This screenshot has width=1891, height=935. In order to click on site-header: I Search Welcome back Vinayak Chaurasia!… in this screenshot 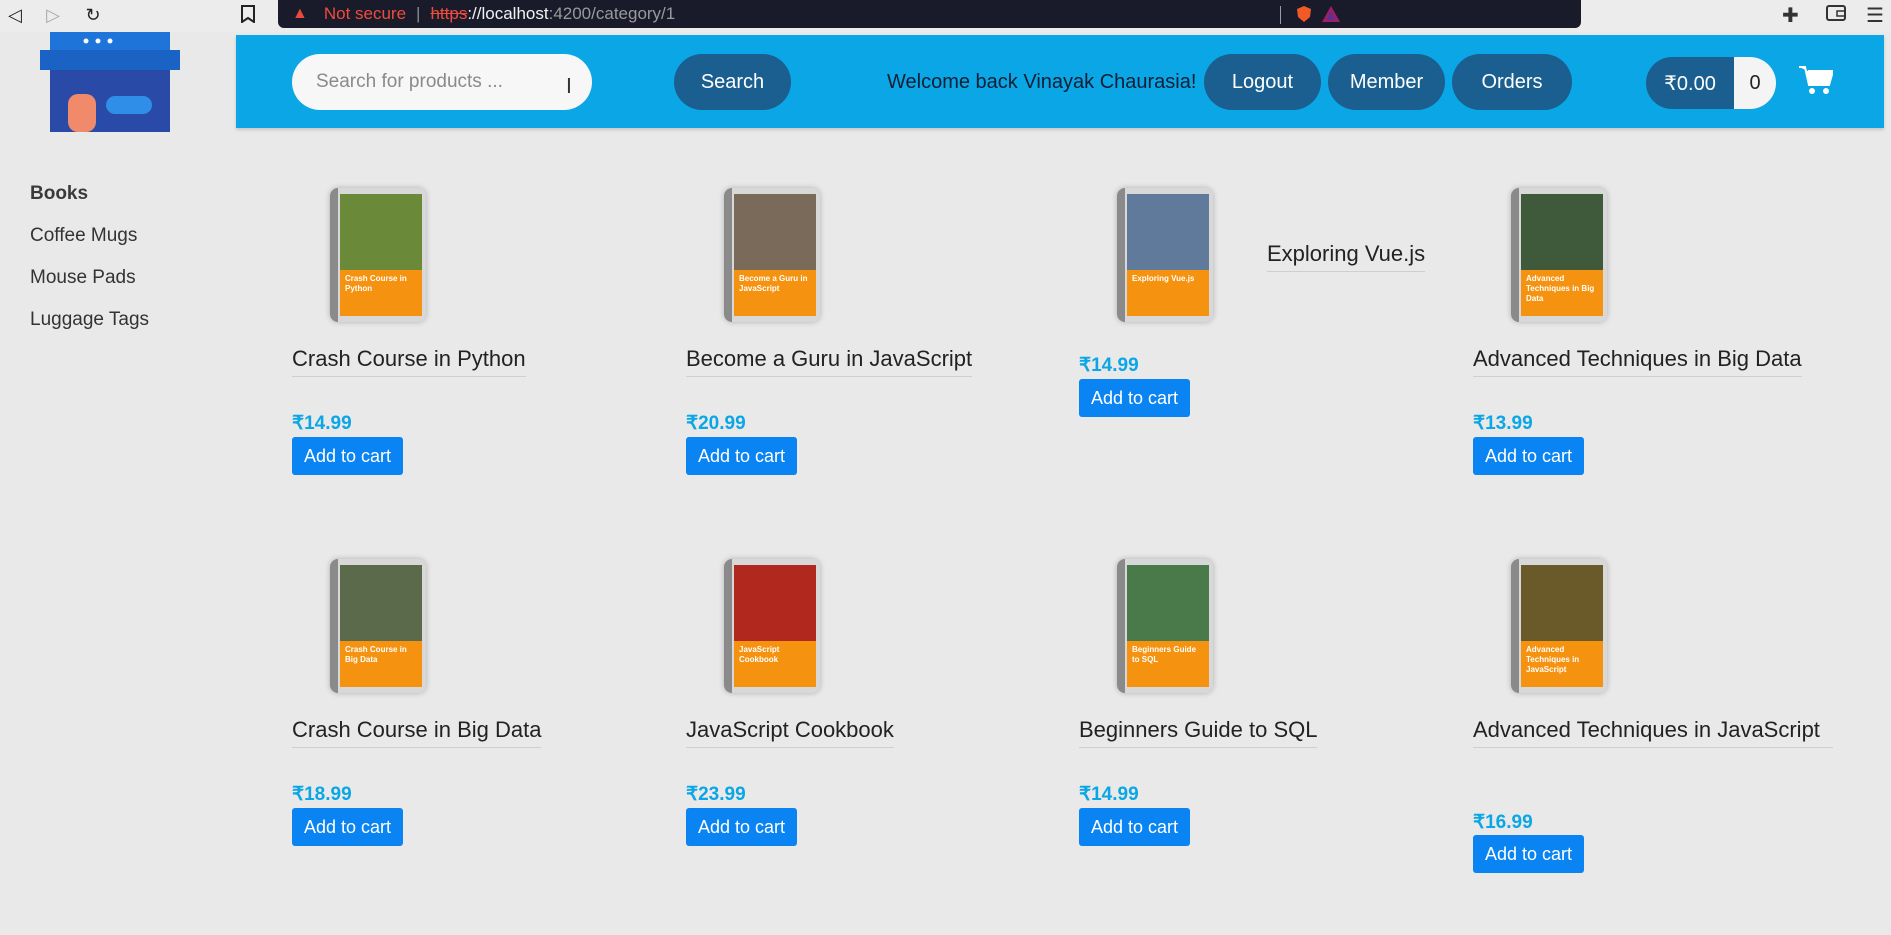, I will do `click(1060, 81)`.